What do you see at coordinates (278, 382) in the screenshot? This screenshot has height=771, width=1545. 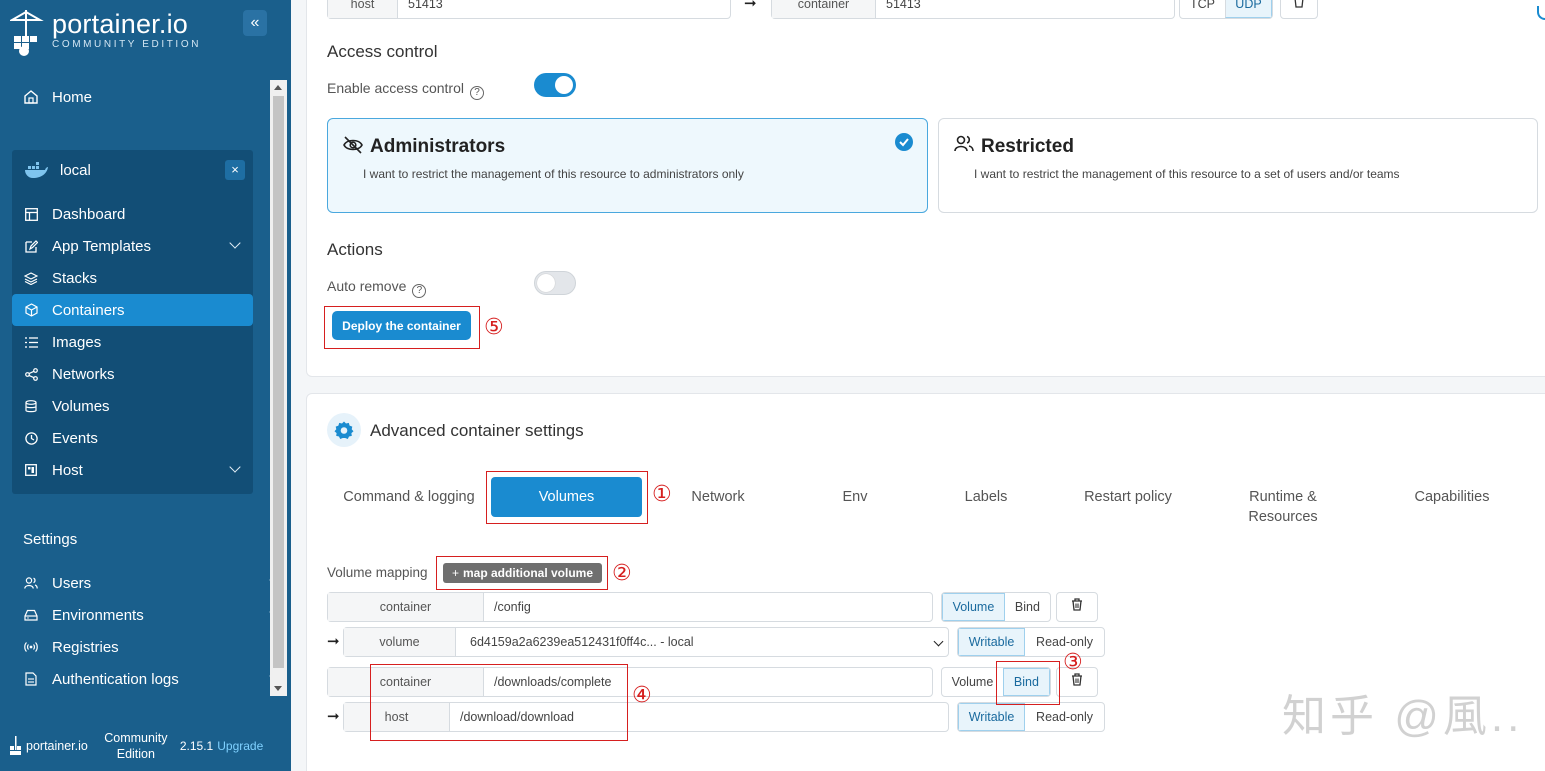 I see `scrollbar-thumb` at bounding box center [278, 382].